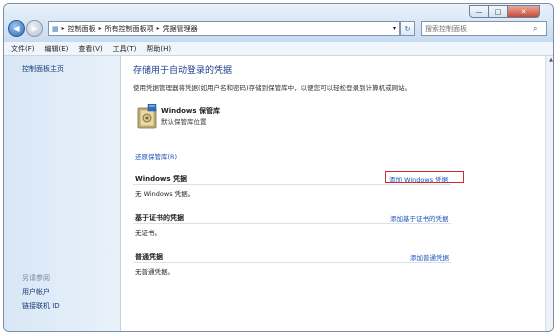  What do you see at coordinates (57, 49) in the screenshot?
I see `menu-edit: 编辑(E)` at bounding box center [57, 49].